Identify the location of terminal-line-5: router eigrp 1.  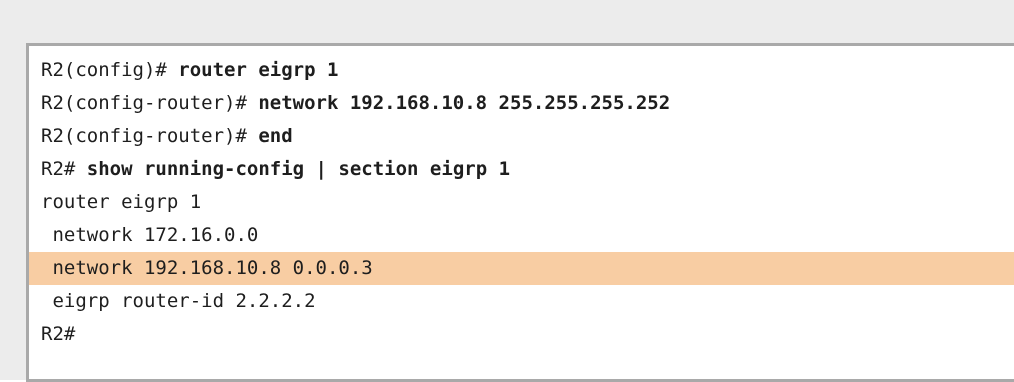
(521, 202).